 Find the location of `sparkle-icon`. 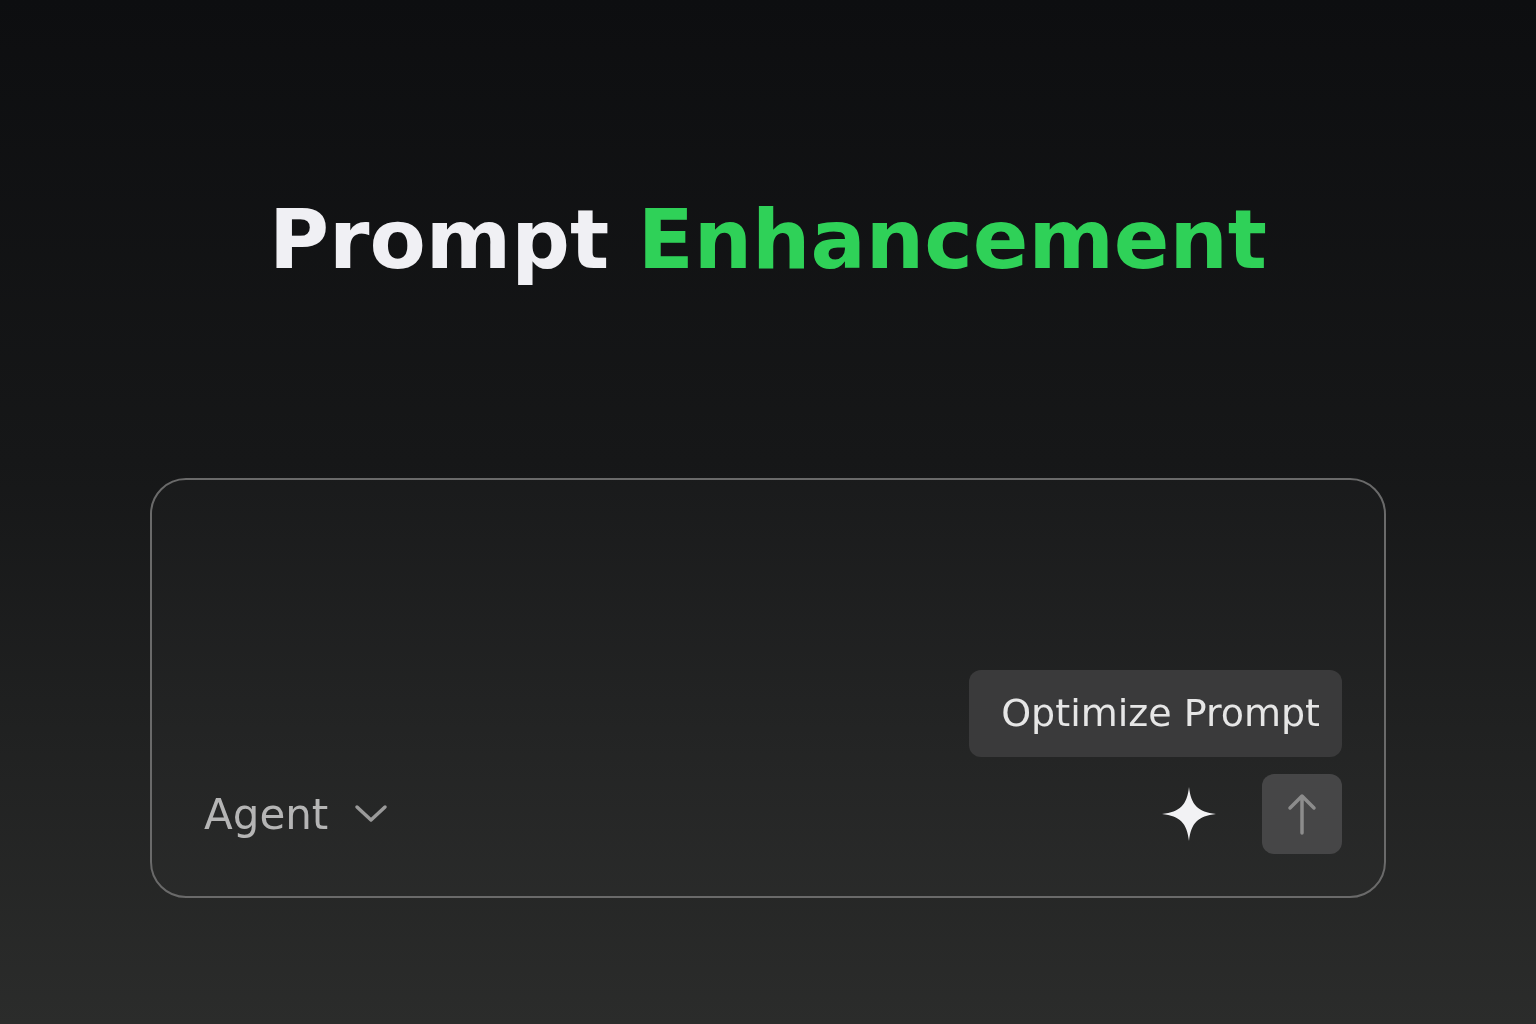

sparkle-icon is located at coordinates (1189, 814).